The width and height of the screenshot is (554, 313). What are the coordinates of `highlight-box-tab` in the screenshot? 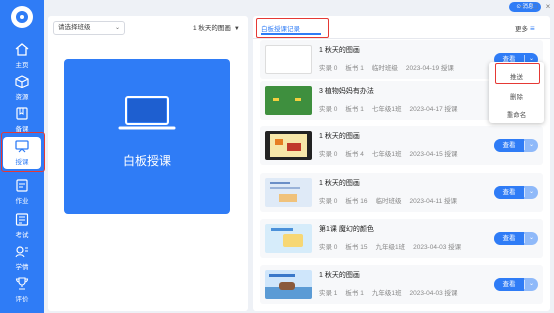 It's located at (292, 28).